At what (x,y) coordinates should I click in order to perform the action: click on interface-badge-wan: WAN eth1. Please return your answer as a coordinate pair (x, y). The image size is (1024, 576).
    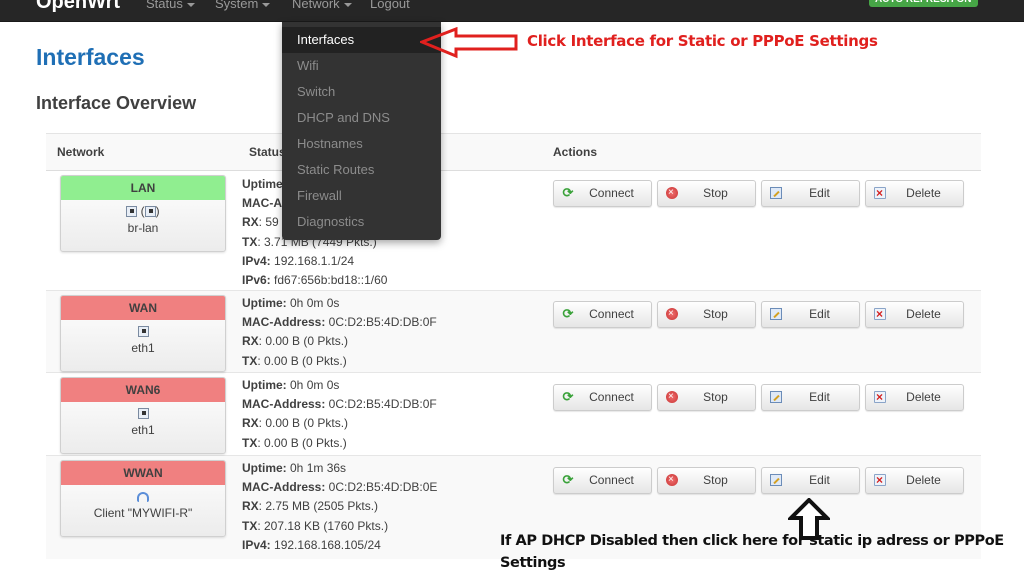
    Looking at the image, I should click on (143, 333).